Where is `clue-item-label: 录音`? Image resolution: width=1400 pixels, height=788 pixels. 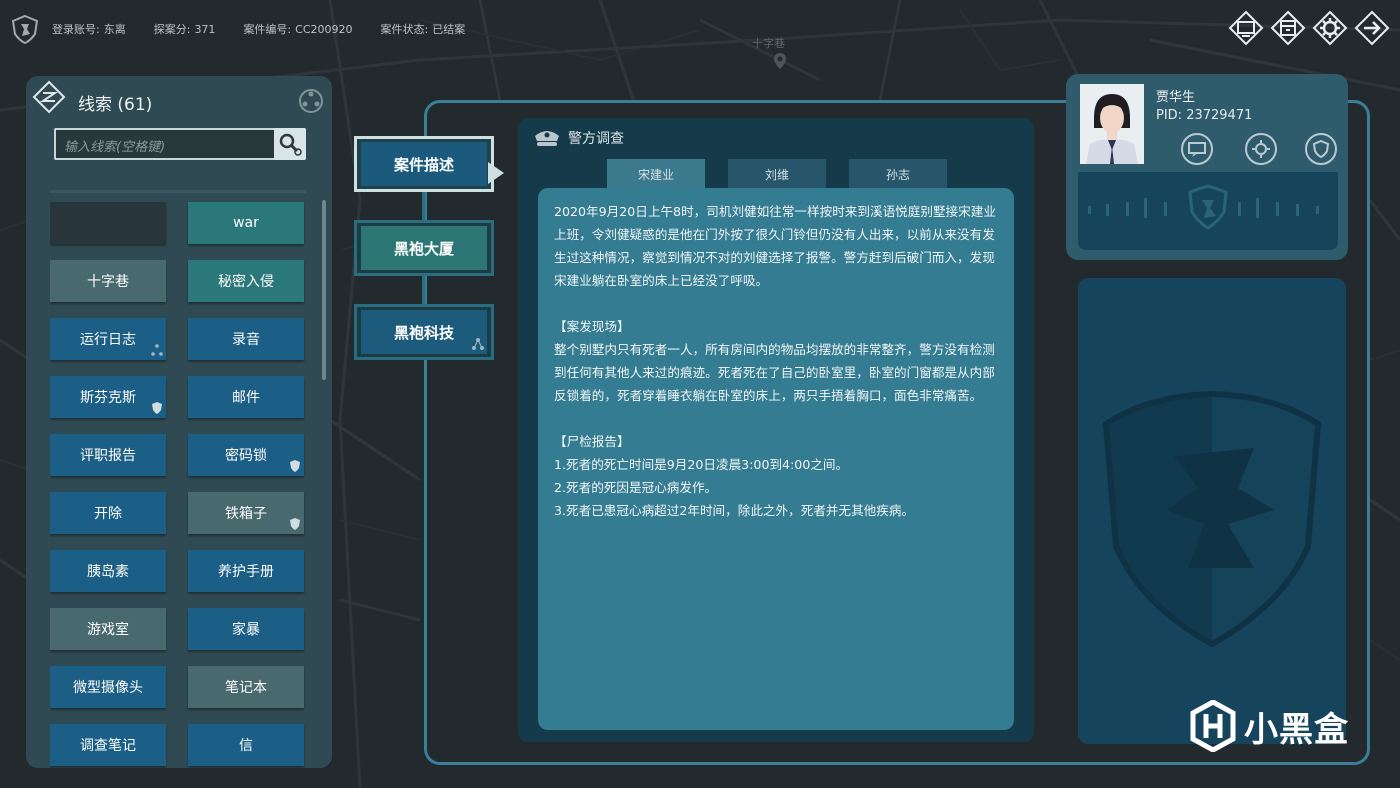 clue-item-label: 录音 is located at coordinates (246, 340).